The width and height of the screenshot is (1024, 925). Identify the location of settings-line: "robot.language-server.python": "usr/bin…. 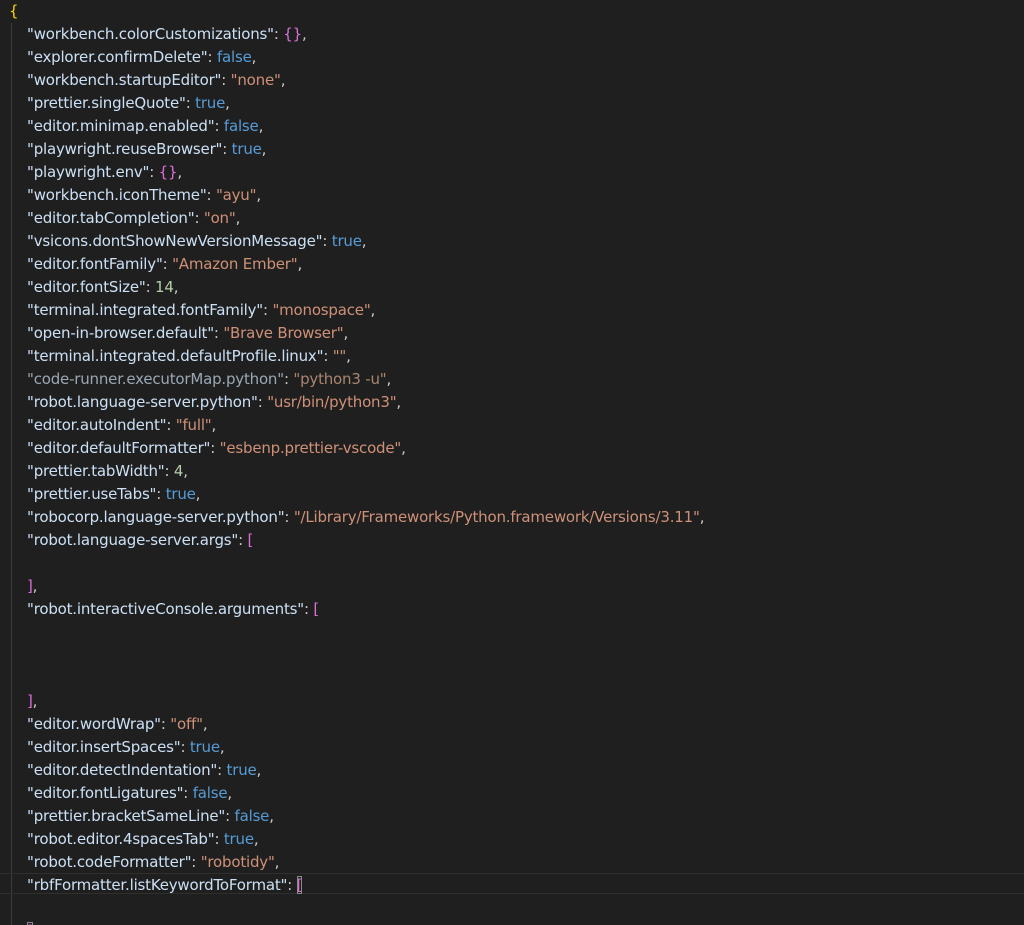
(214, 402).